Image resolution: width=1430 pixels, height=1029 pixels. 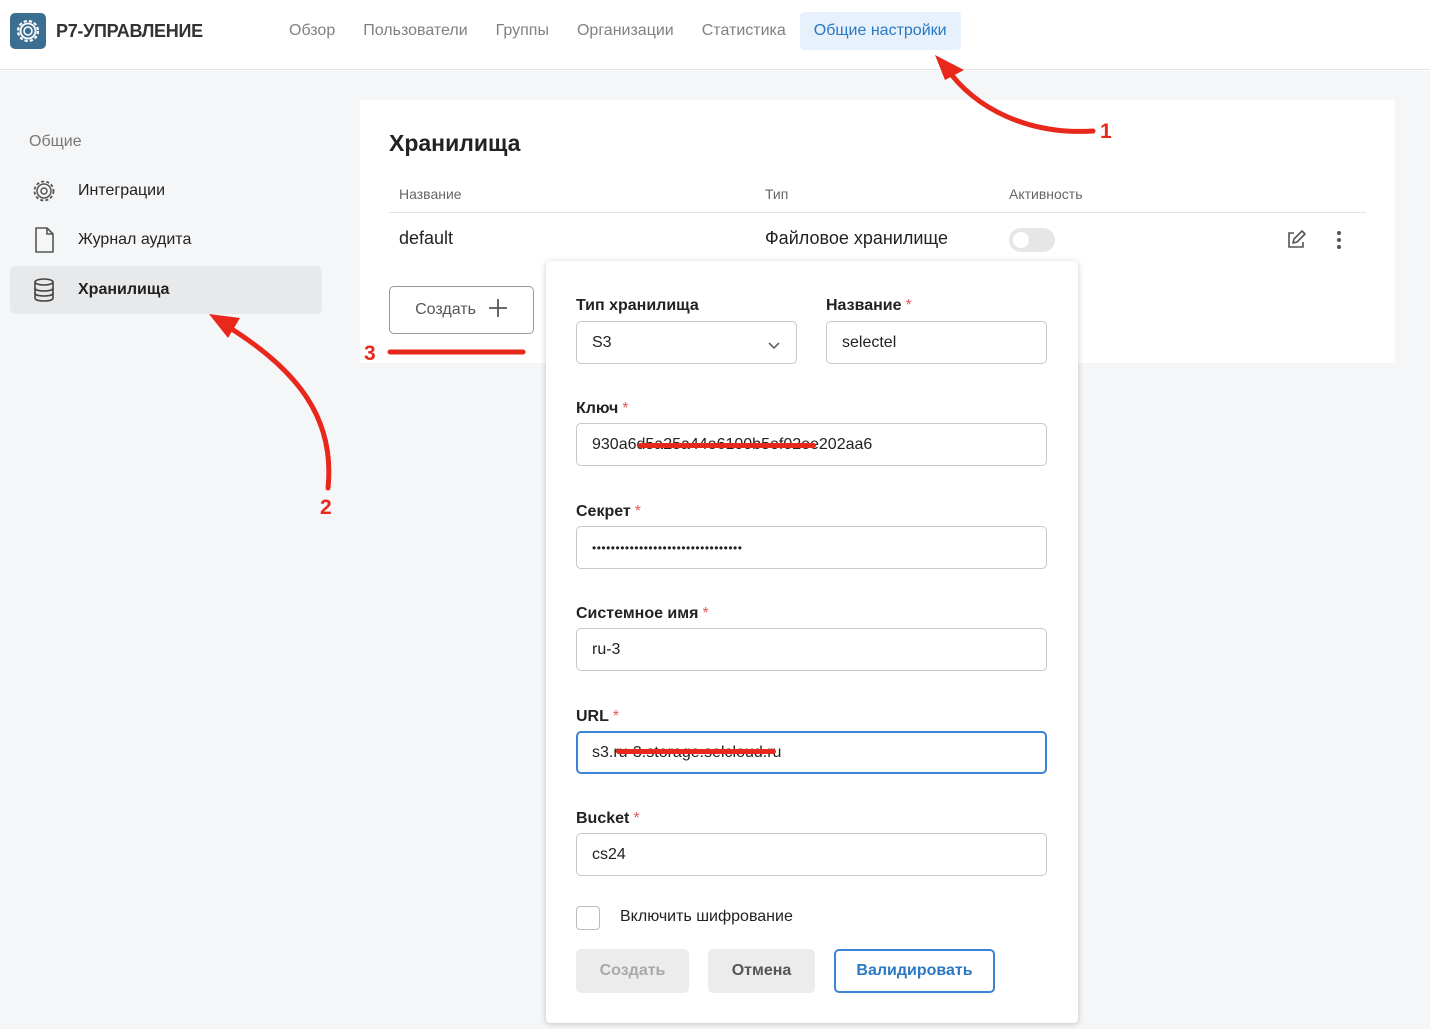 I want to click on page-title: Хранилища, so click(x=455, y=143).